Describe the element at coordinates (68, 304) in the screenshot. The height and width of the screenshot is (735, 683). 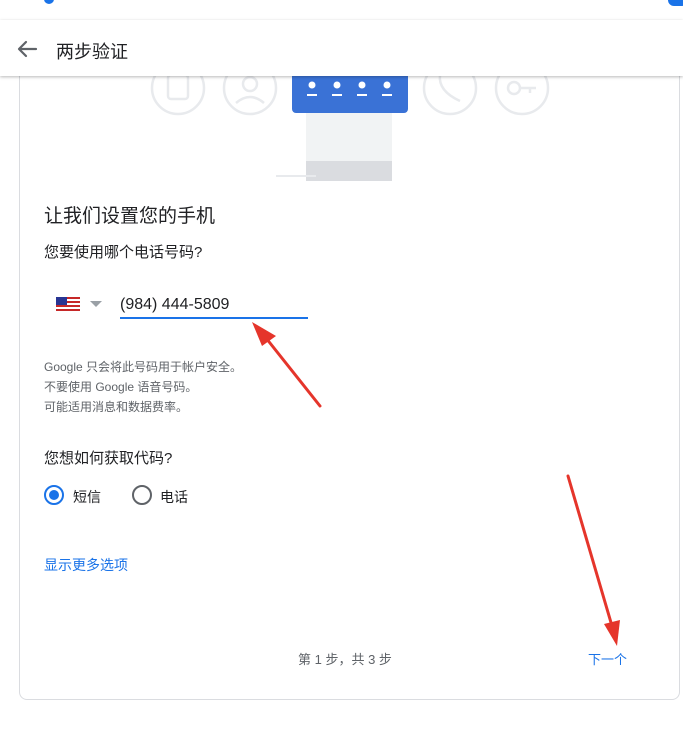
I see `us-flag-icon` at that location.